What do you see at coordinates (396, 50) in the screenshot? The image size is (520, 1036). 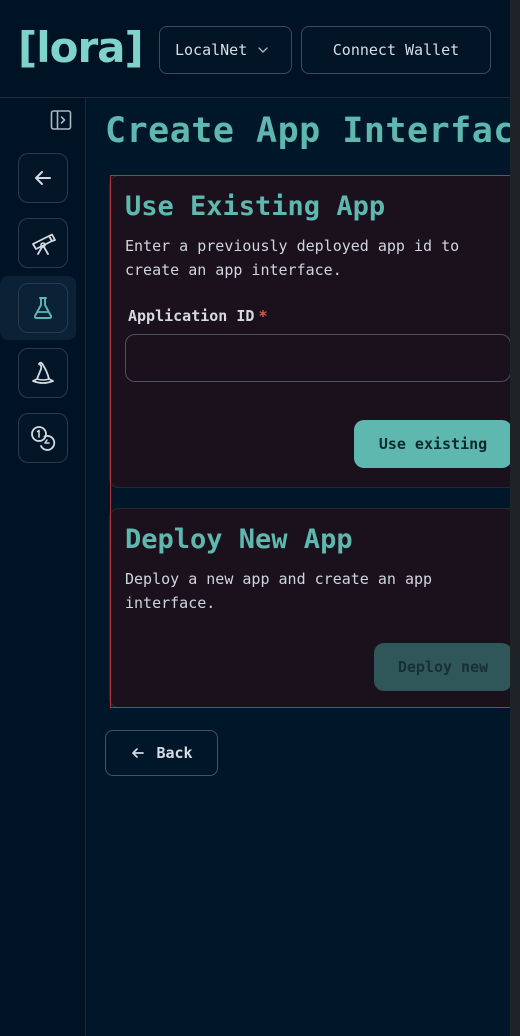 I see `connect-wallet-button: Connect Wallet` at bounding box center [396, 50].